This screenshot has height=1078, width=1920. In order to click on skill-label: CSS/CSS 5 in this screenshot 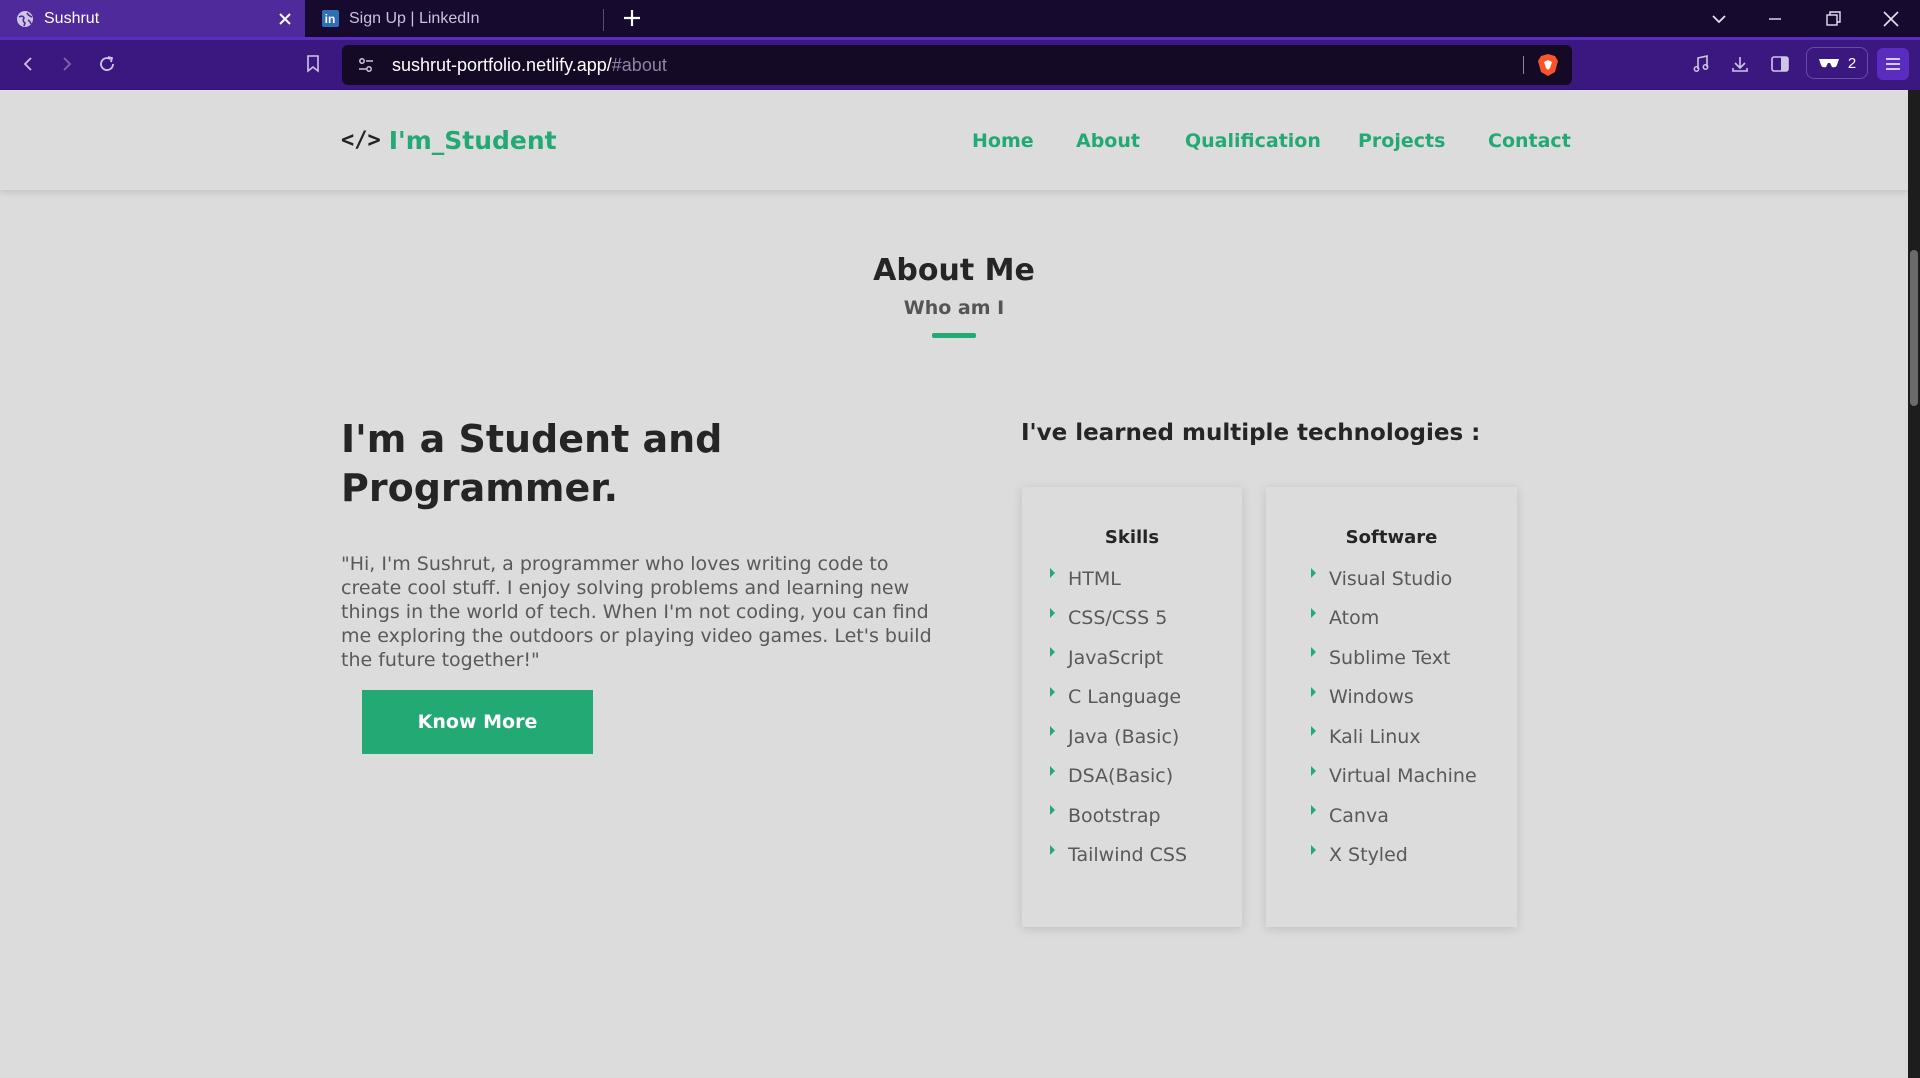, I will do `click(1118, 618)`.